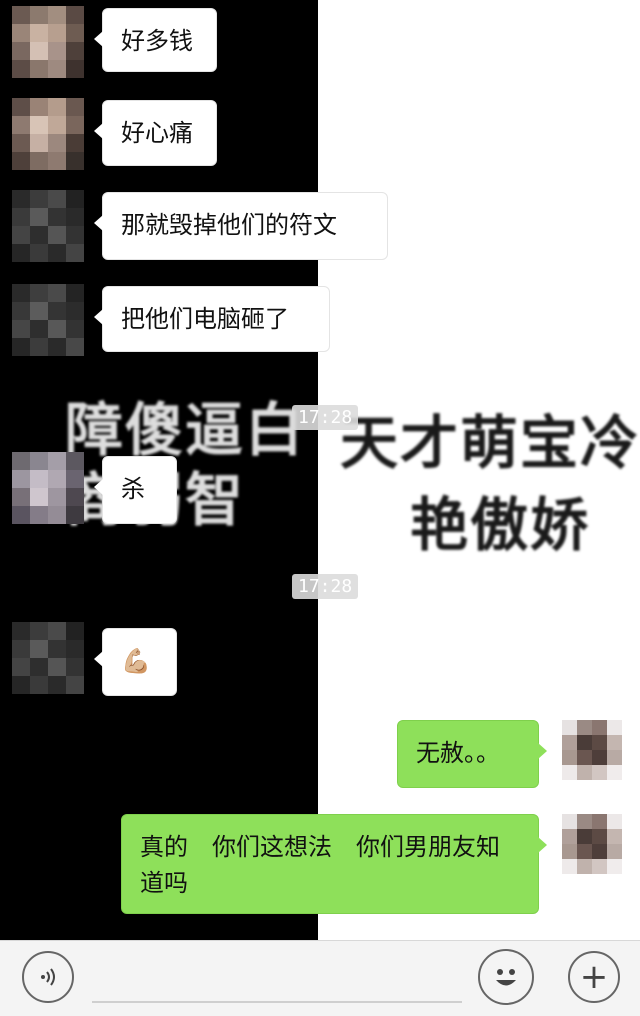  What do you see at coordinates (185, 430) in the screenshot?
I see `background-text-left-line1: 障傻逼白` at bounding box center [185, 430].